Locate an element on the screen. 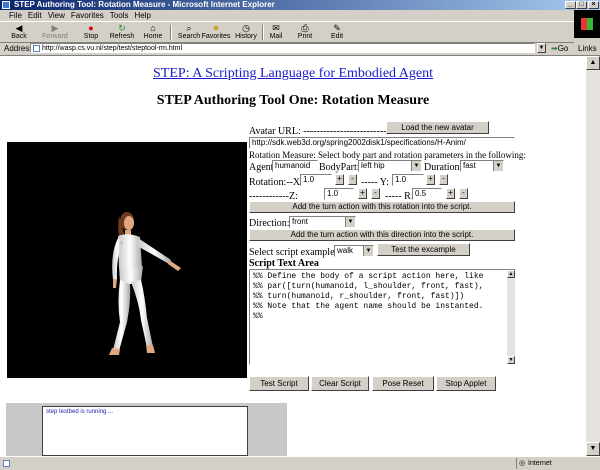 Image resolution: width=600 pixels, height=470 pixels. agent-input: humanoid is located at coordinates (295, 166).